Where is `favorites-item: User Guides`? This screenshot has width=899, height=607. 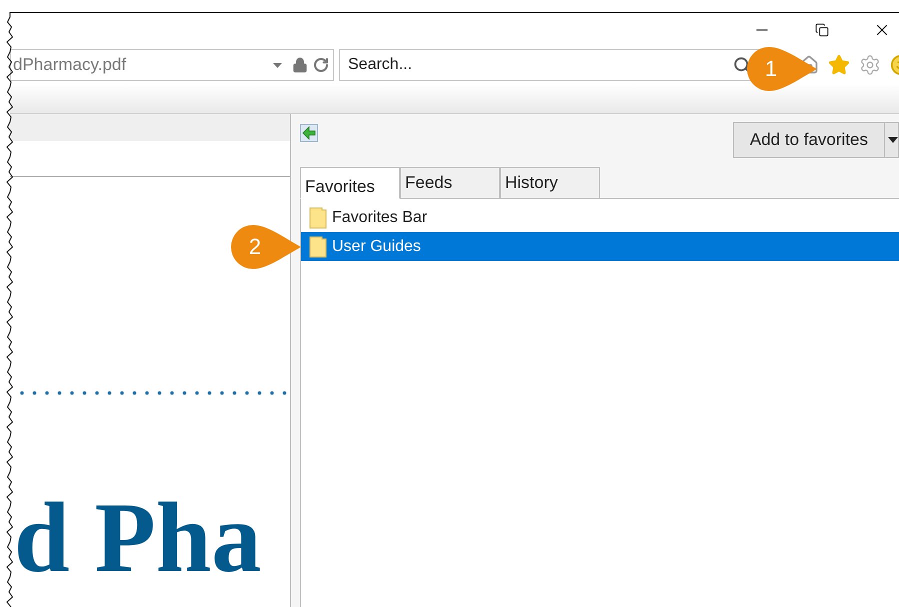
favorites-item: User Guides is located at coordinates (600, 246).